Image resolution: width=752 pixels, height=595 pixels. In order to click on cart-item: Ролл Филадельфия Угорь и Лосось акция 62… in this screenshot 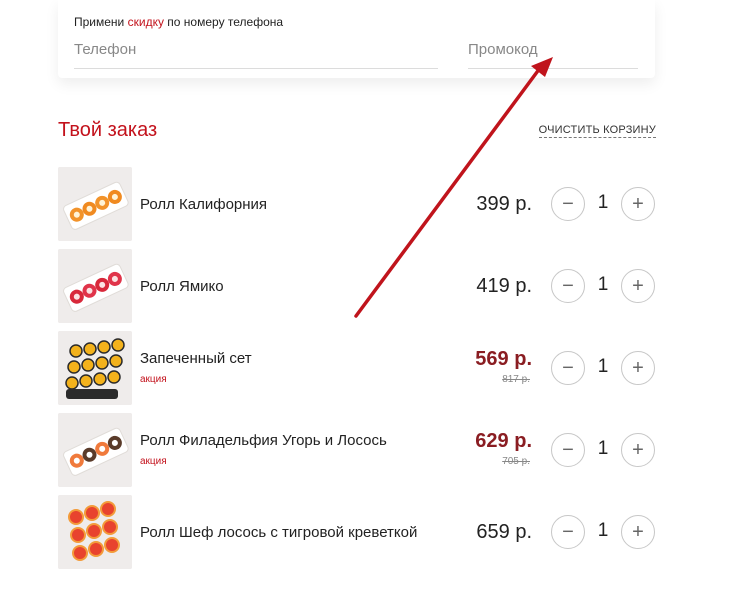, I will do `click(358, 450)`.